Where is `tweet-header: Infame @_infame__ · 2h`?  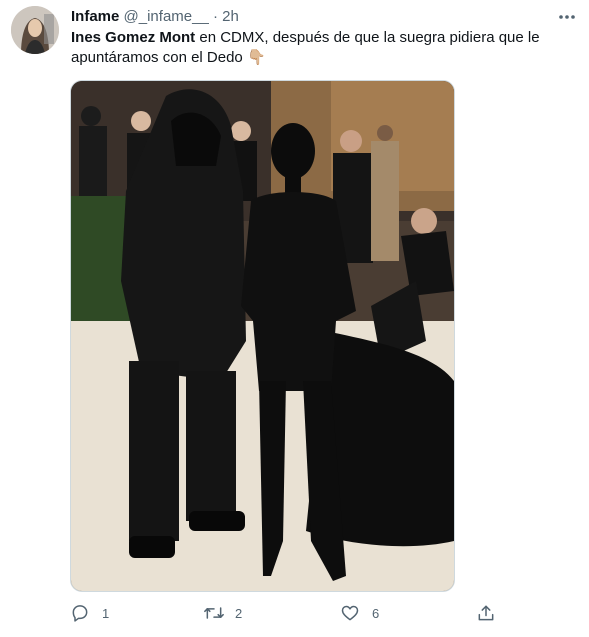
tweet-header: Infame @_infame__ · 2h is located at coordinates (155, 17).